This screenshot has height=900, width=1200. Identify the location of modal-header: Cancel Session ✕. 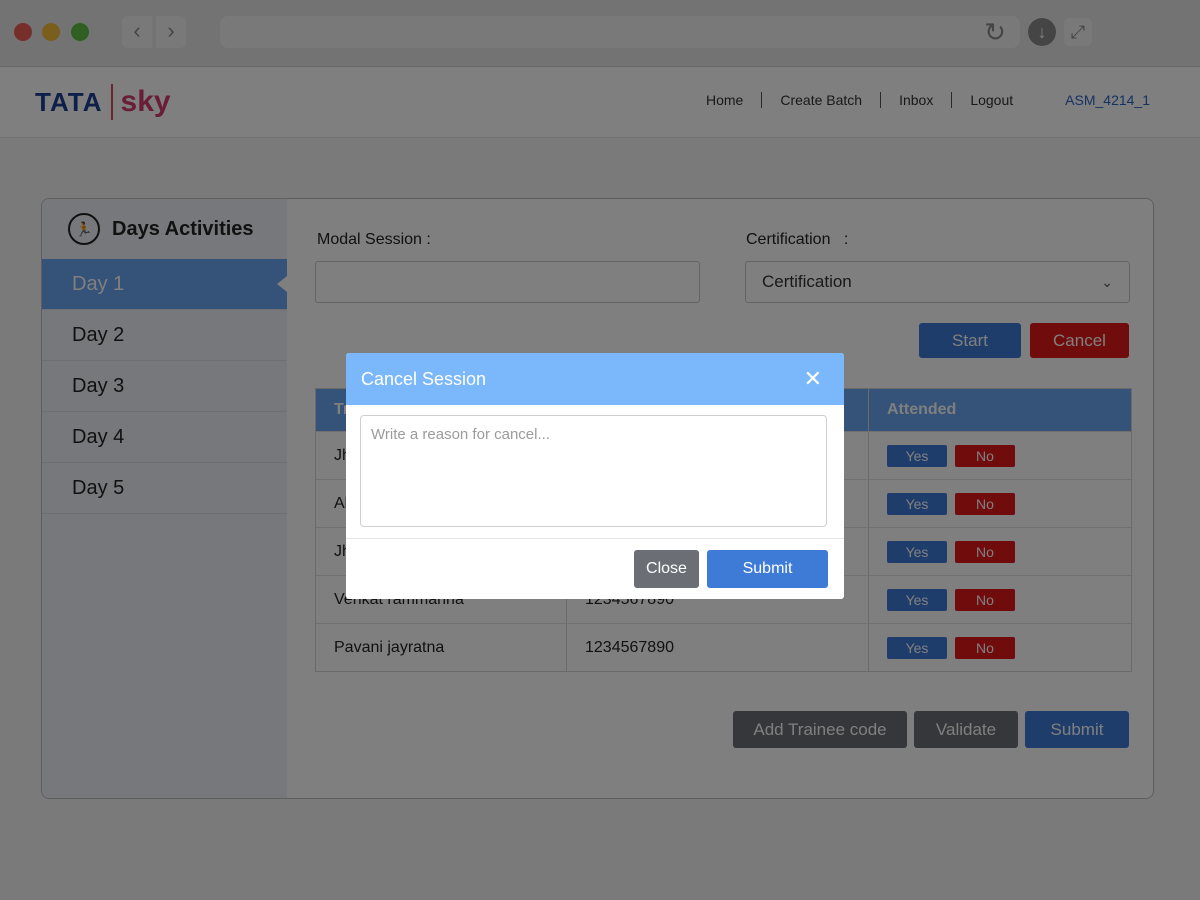
(595, 379).